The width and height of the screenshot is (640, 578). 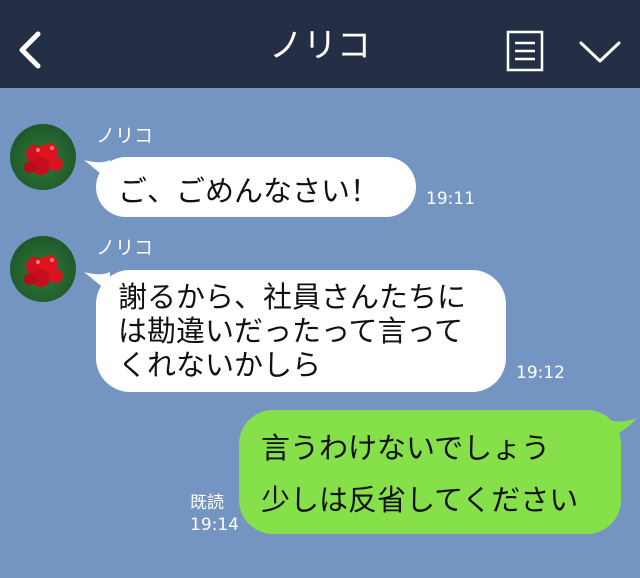 What do you see at coordinates (621, 429) in the screenshot?
I see `bubble-tail` at bounding box center [621, 429].